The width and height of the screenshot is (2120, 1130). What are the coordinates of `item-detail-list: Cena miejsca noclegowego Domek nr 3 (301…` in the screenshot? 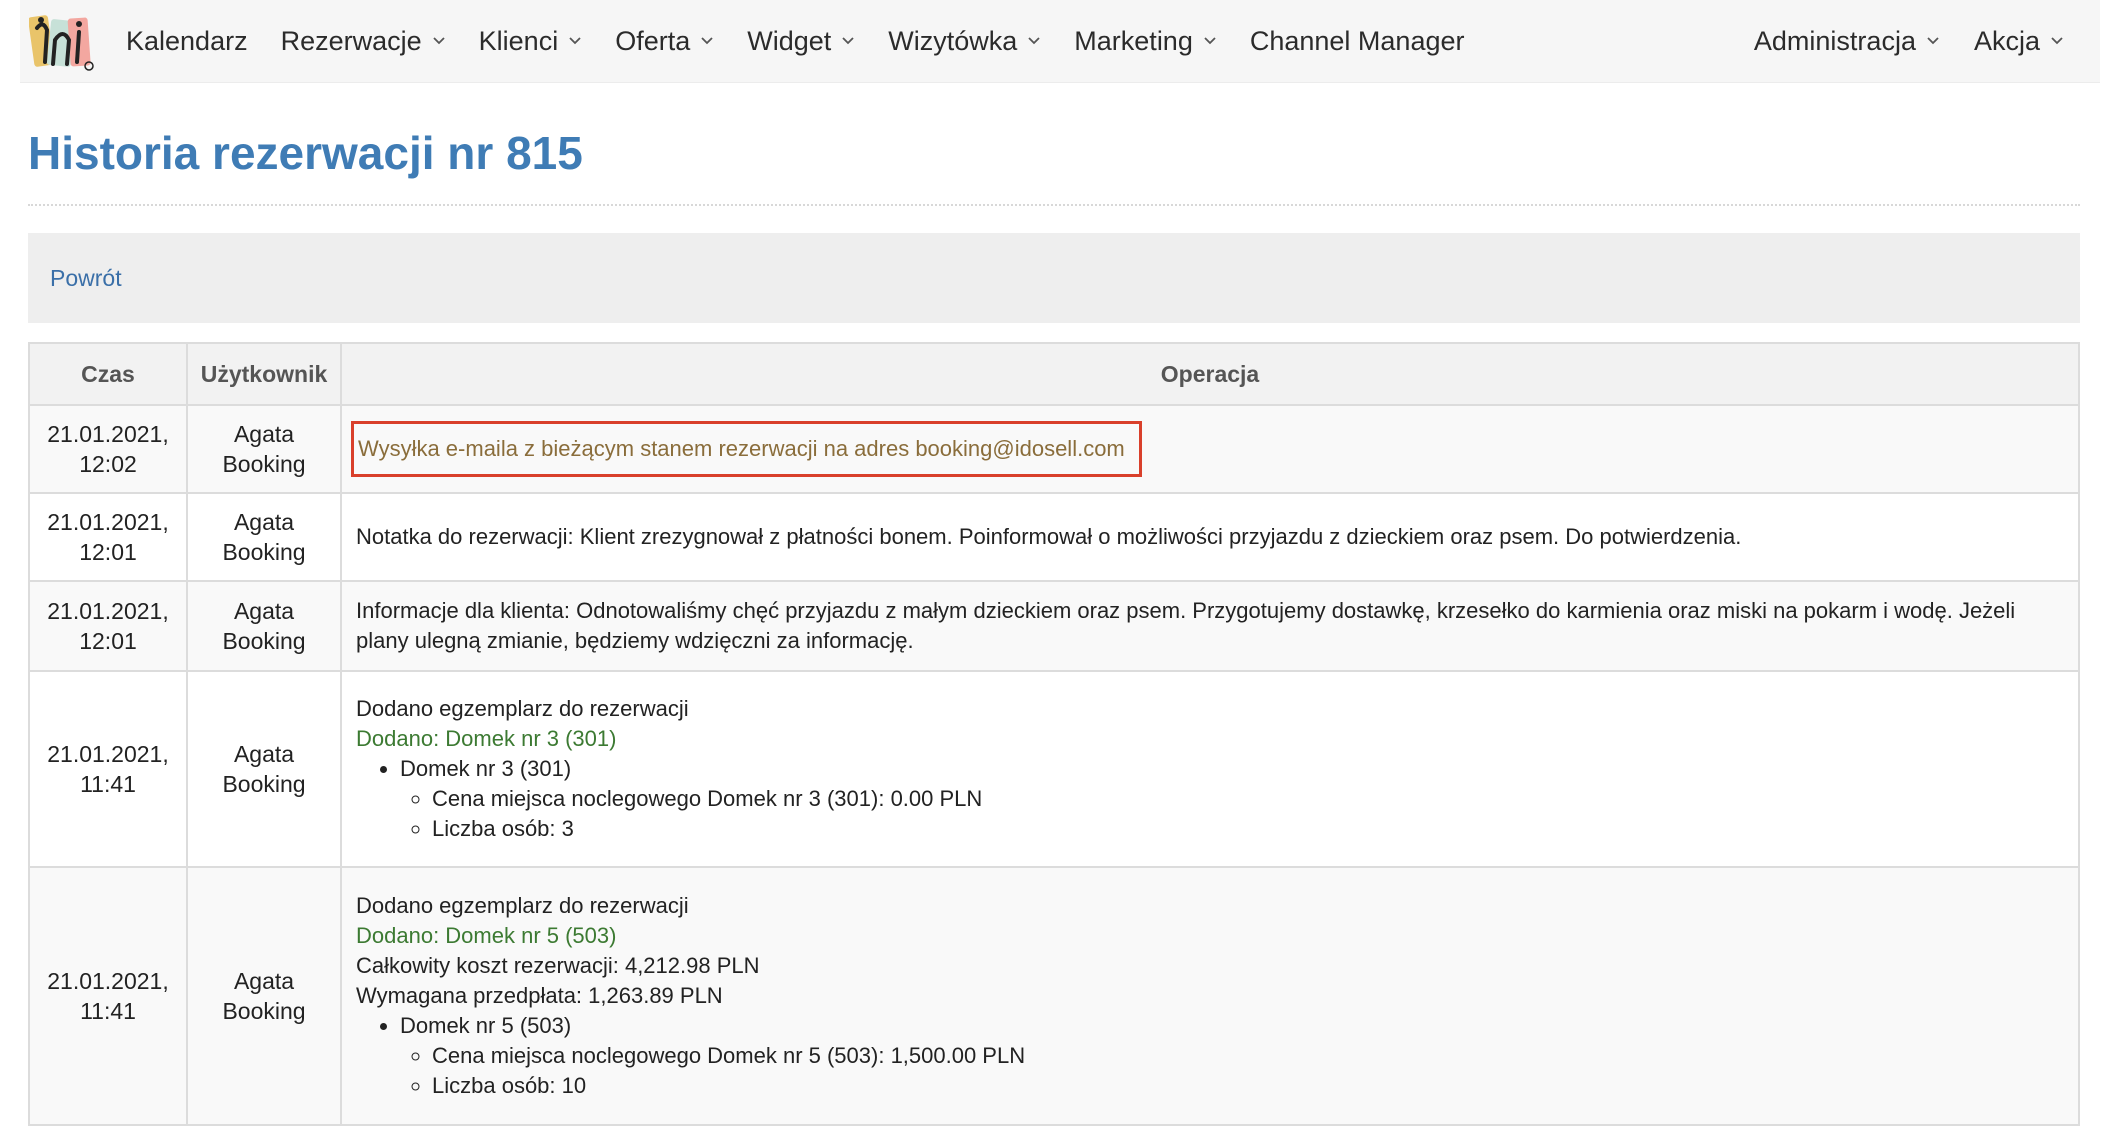 It's located at (1232, 814).